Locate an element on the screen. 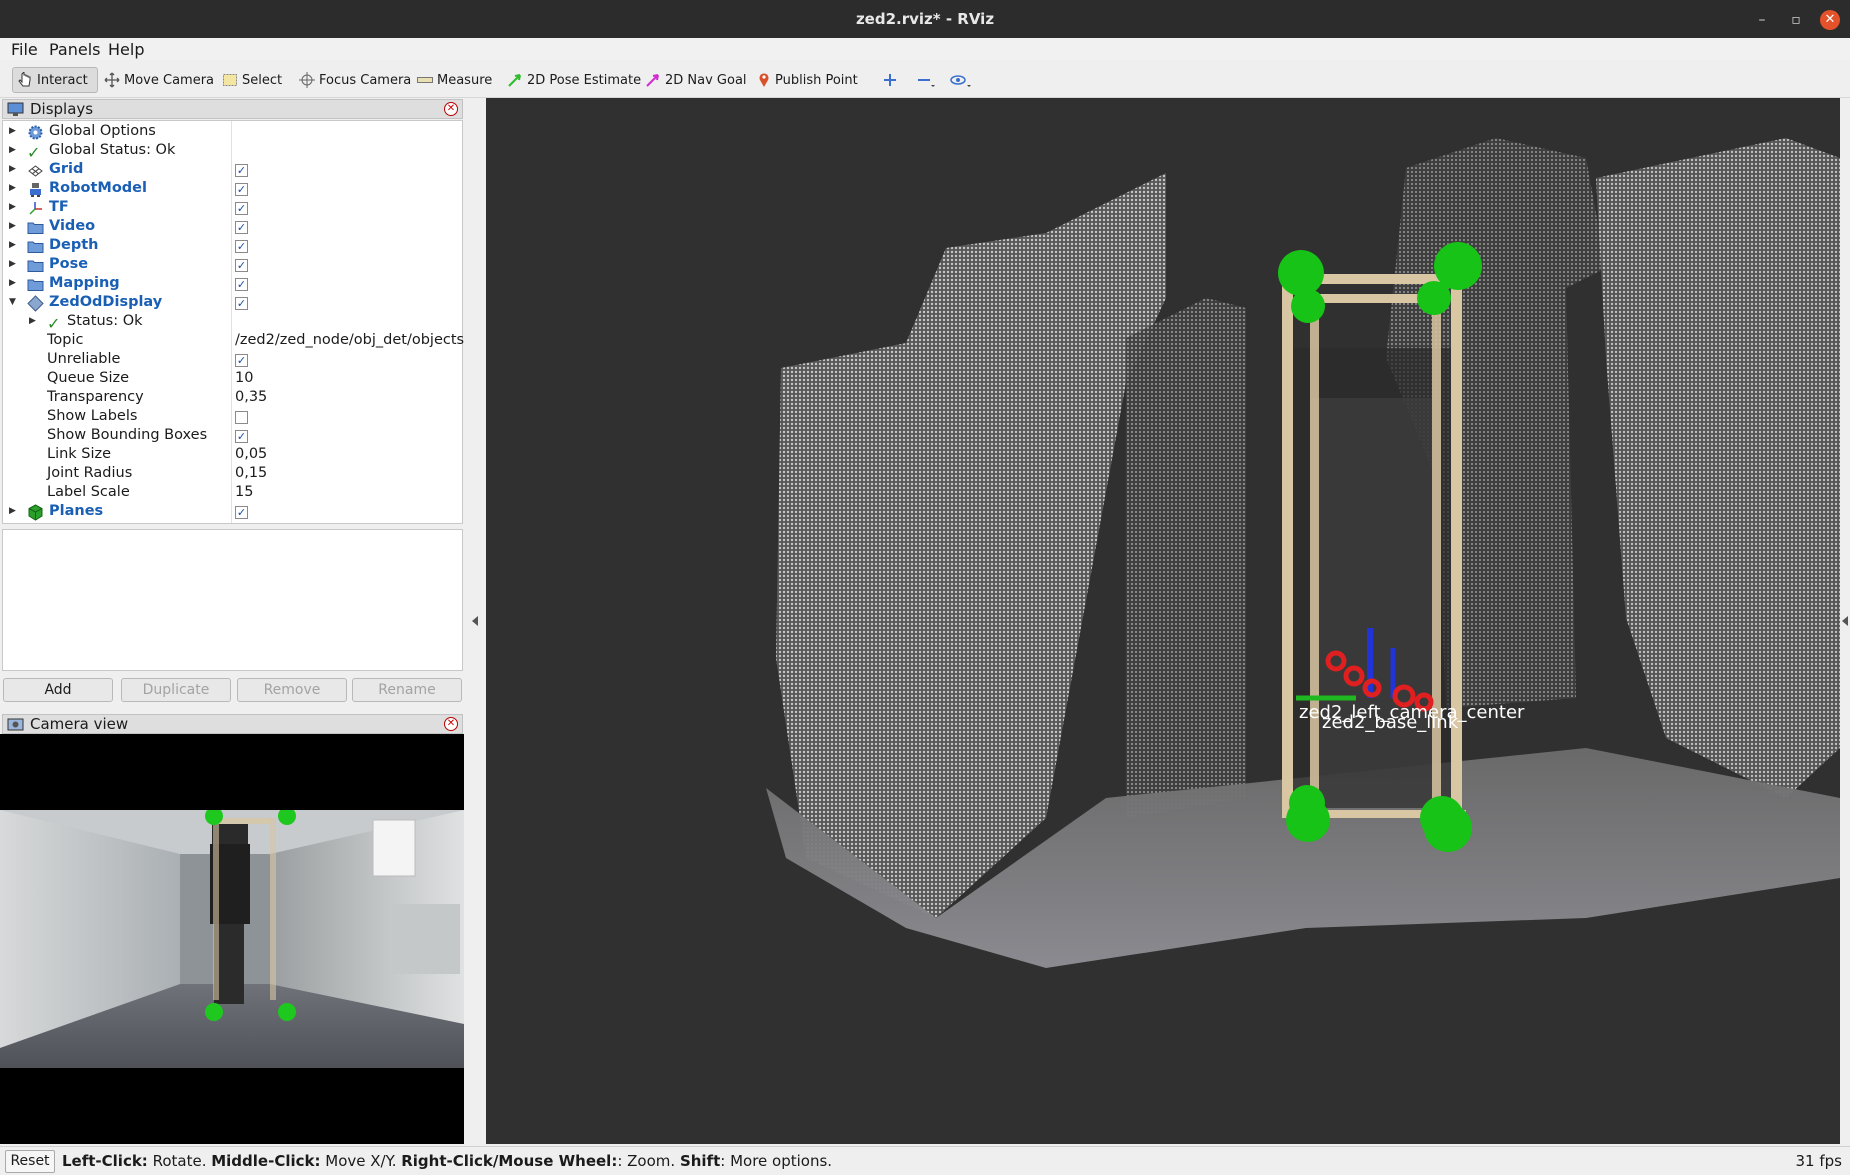 The image size is (1850, 1175). tree-row-pose: ▶ Pose ✓ is located at coordinates (232, 265).